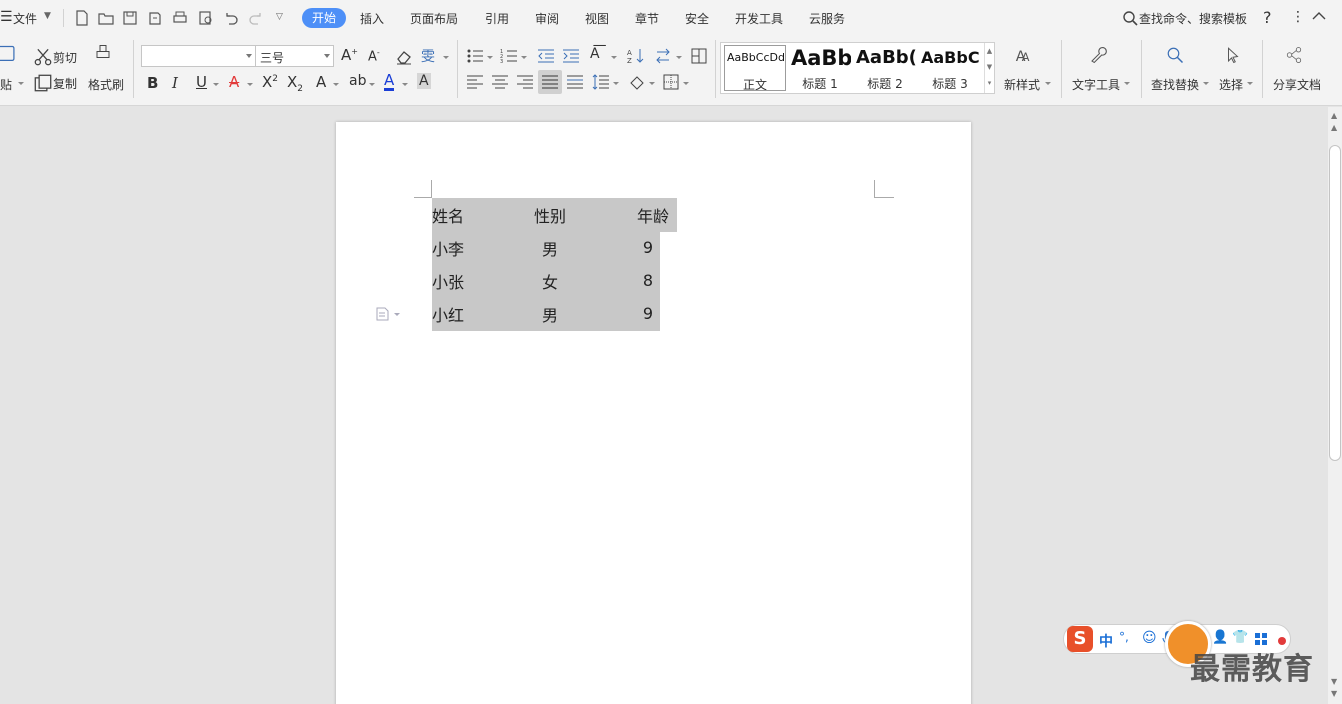 This screenshot has width=1342, height=704. What do you see at coordinates (1334, 127) in the screenshot?
I see `scroll-top-icon: ▲` at bounding box center [1334, 127].